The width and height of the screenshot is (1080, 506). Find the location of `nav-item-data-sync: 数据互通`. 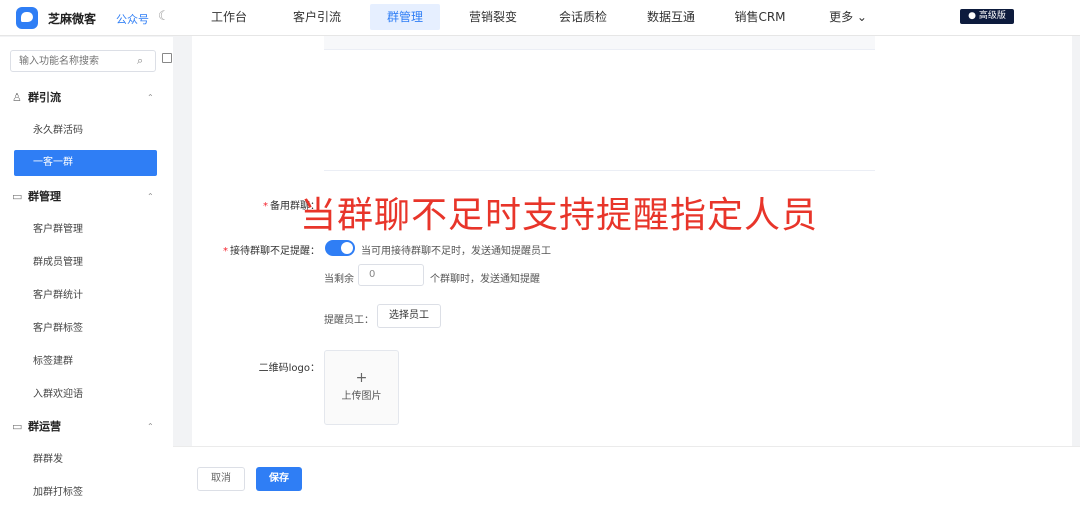

nav-item-data-sync: 数据互通 is located at coordinates (671, 17).